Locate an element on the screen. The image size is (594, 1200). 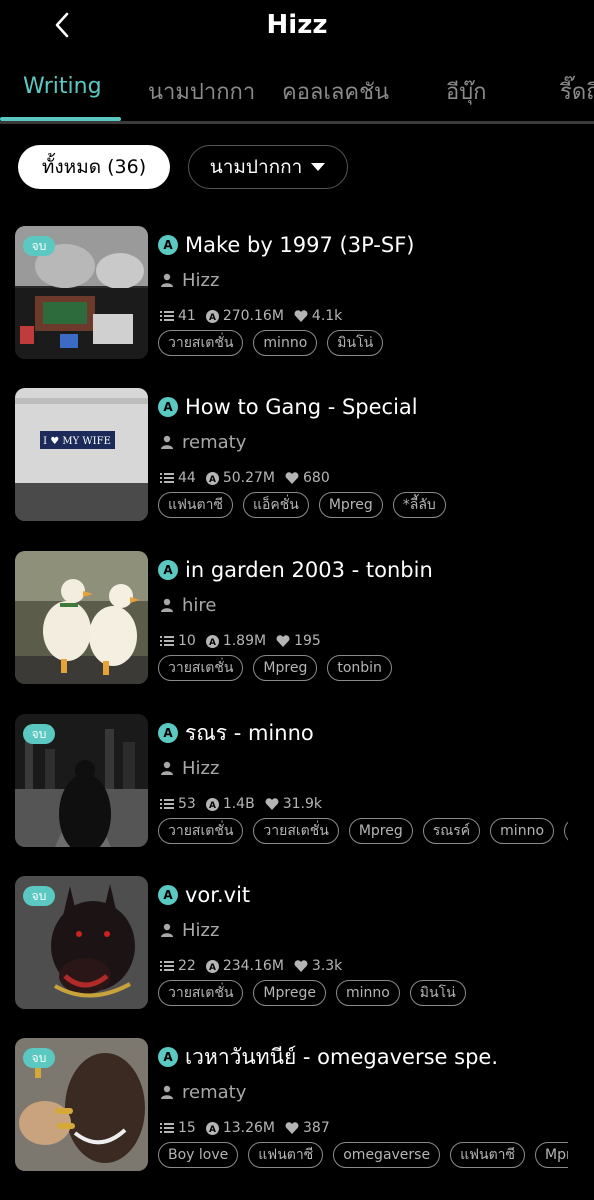
read-count: 1.4B is located at coordinates (238, 804).